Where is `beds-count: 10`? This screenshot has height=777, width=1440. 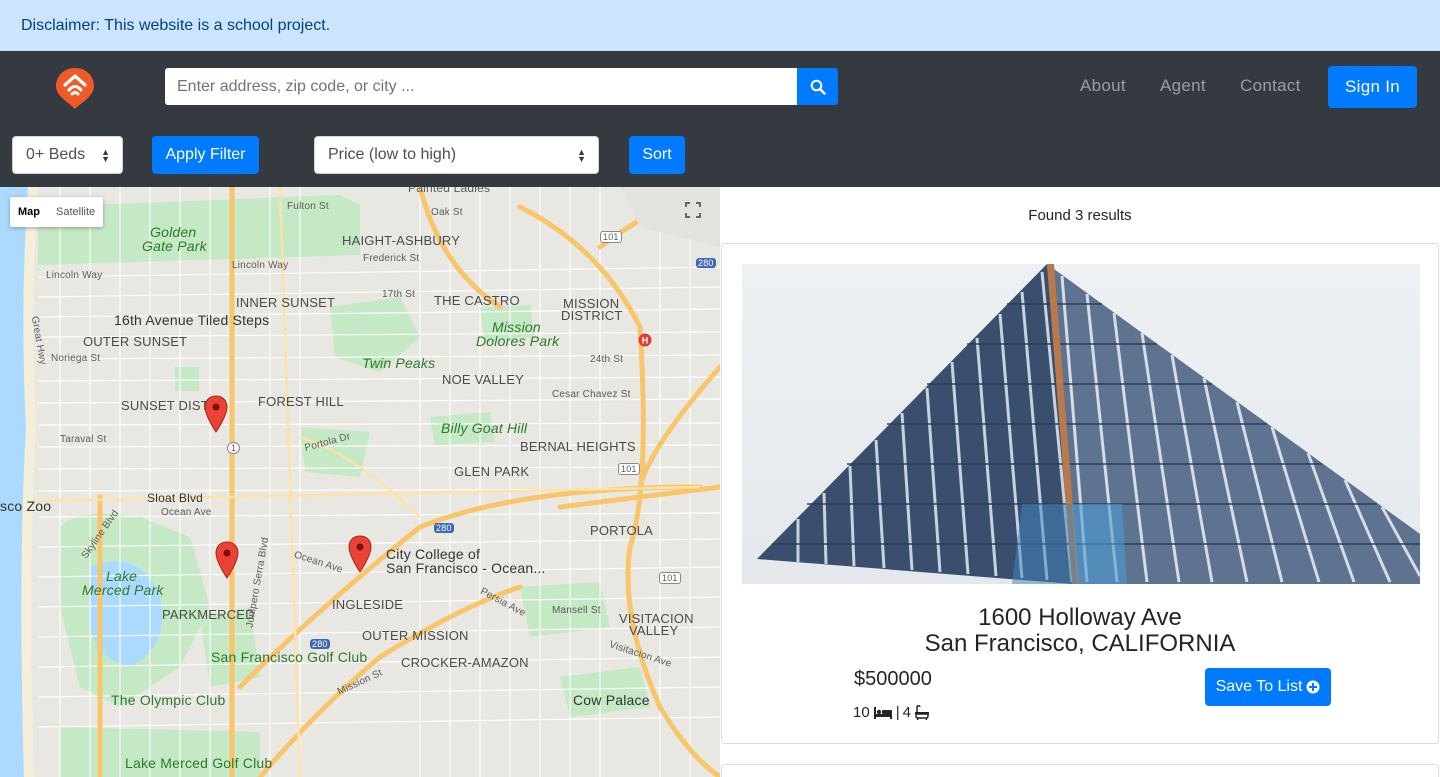
beds-count: 10 is located at coordinates (861, 712).